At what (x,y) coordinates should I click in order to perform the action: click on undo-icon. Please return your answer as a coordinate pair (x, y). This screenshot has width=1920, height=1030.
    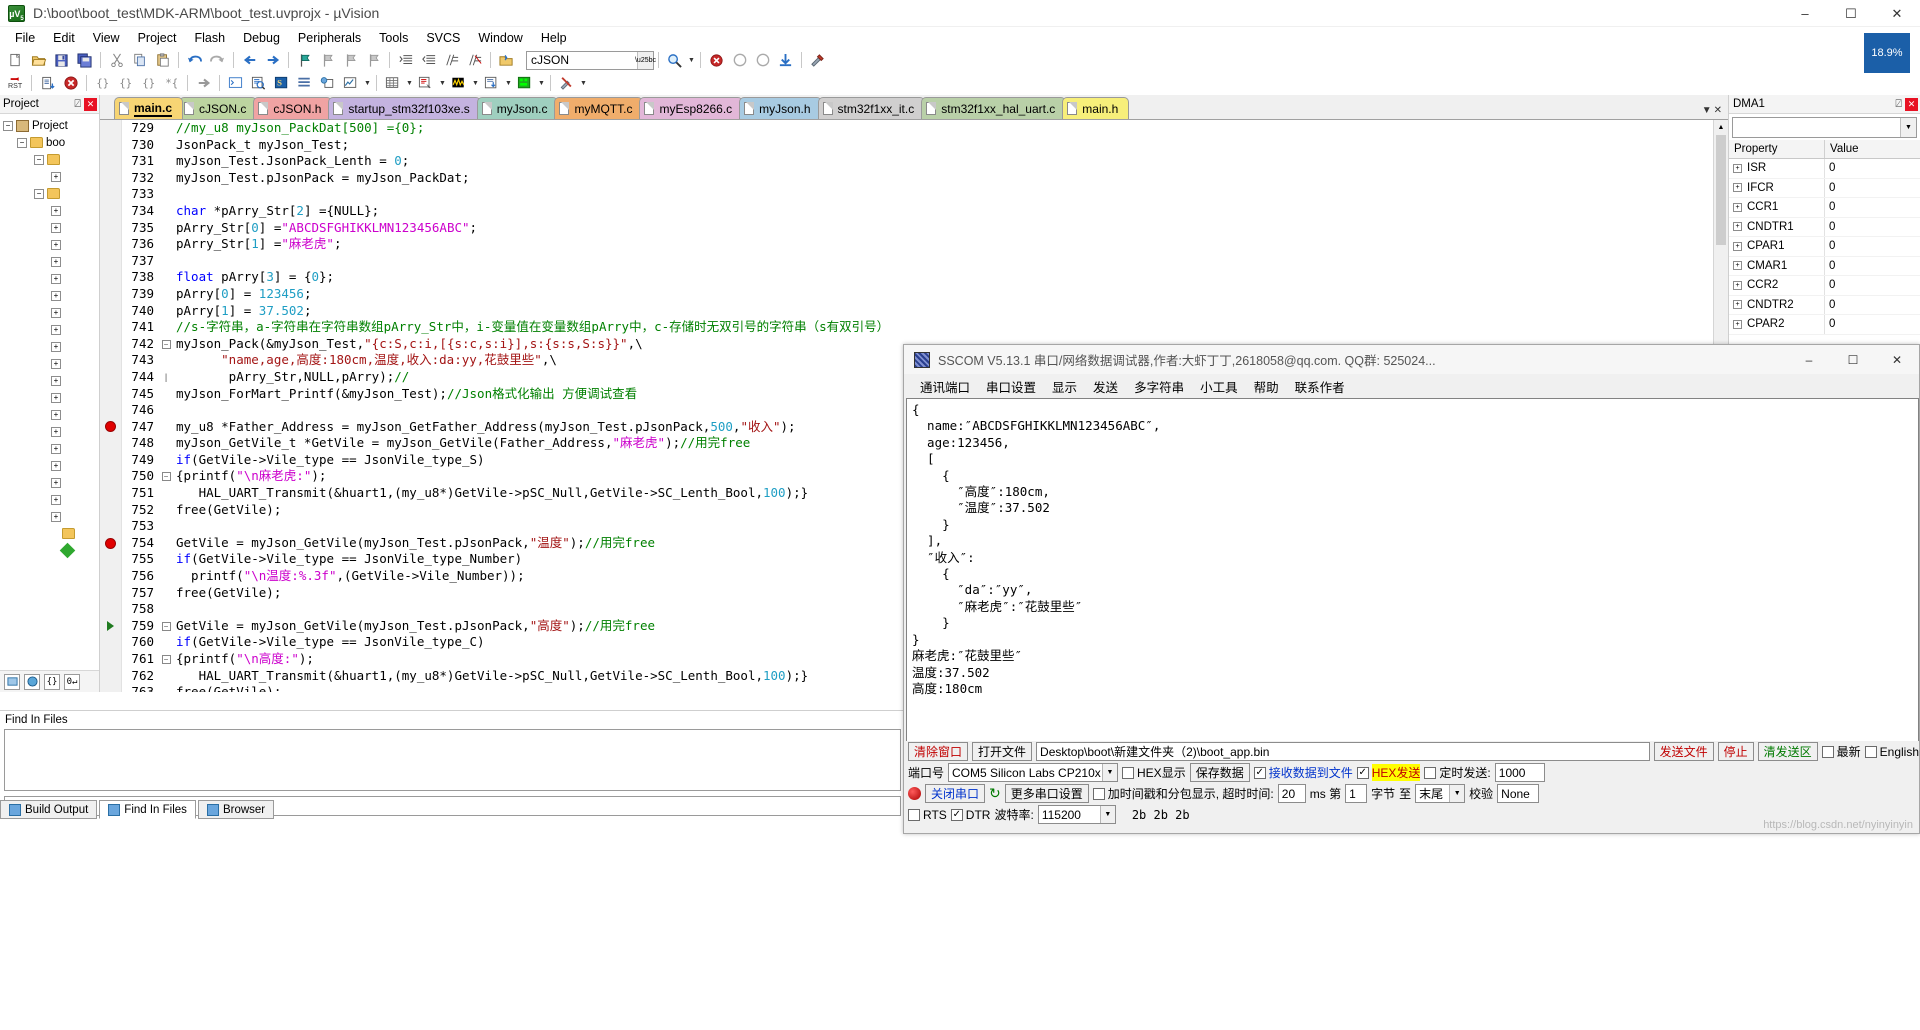
    Looking at the image, I should click on (194, 60).